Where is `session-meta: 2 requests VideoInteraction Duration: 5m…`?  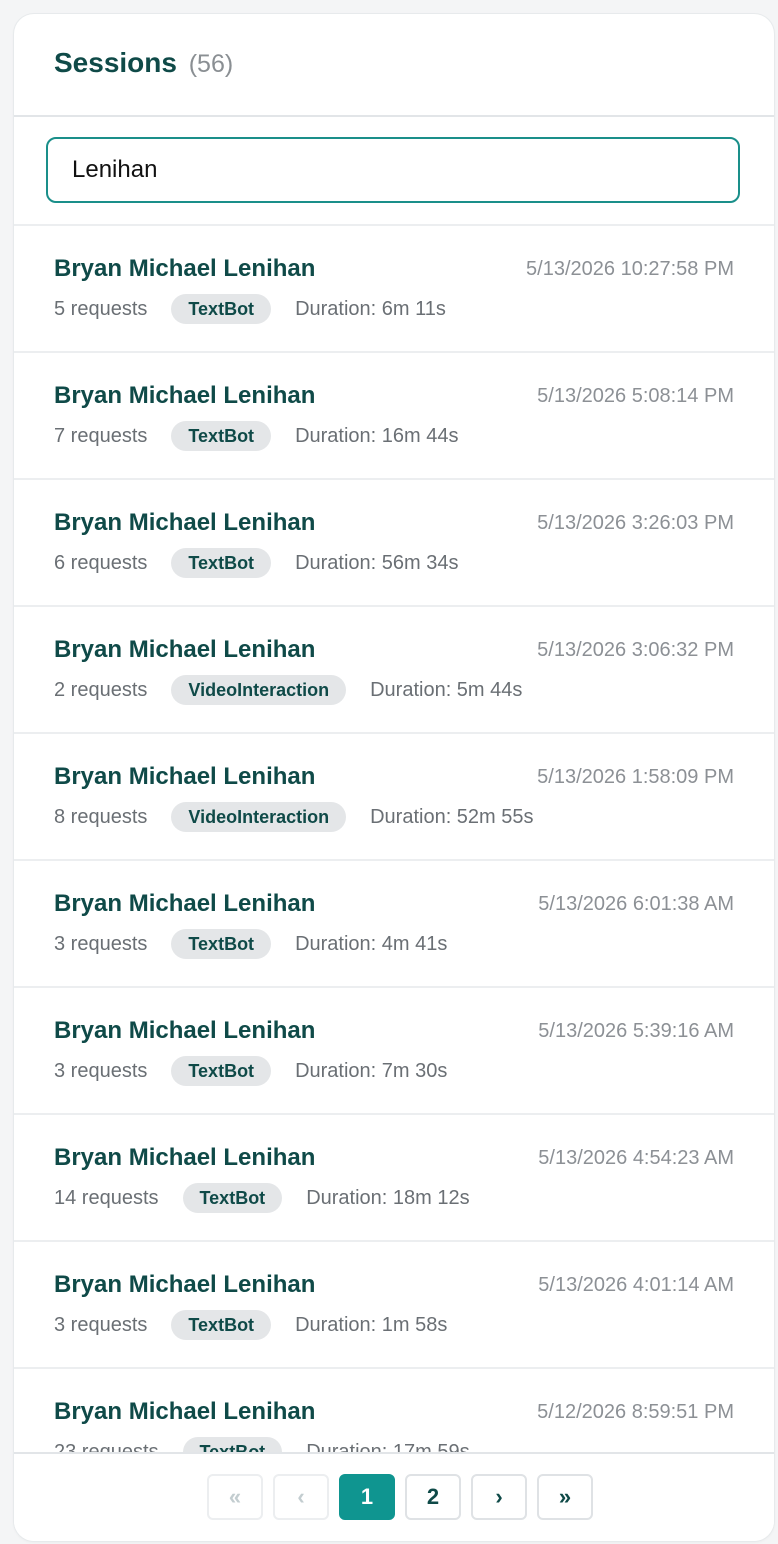
session-meta: 2 requests VideoInteraction Duration: 5m… is located at coordinates (288, 690).